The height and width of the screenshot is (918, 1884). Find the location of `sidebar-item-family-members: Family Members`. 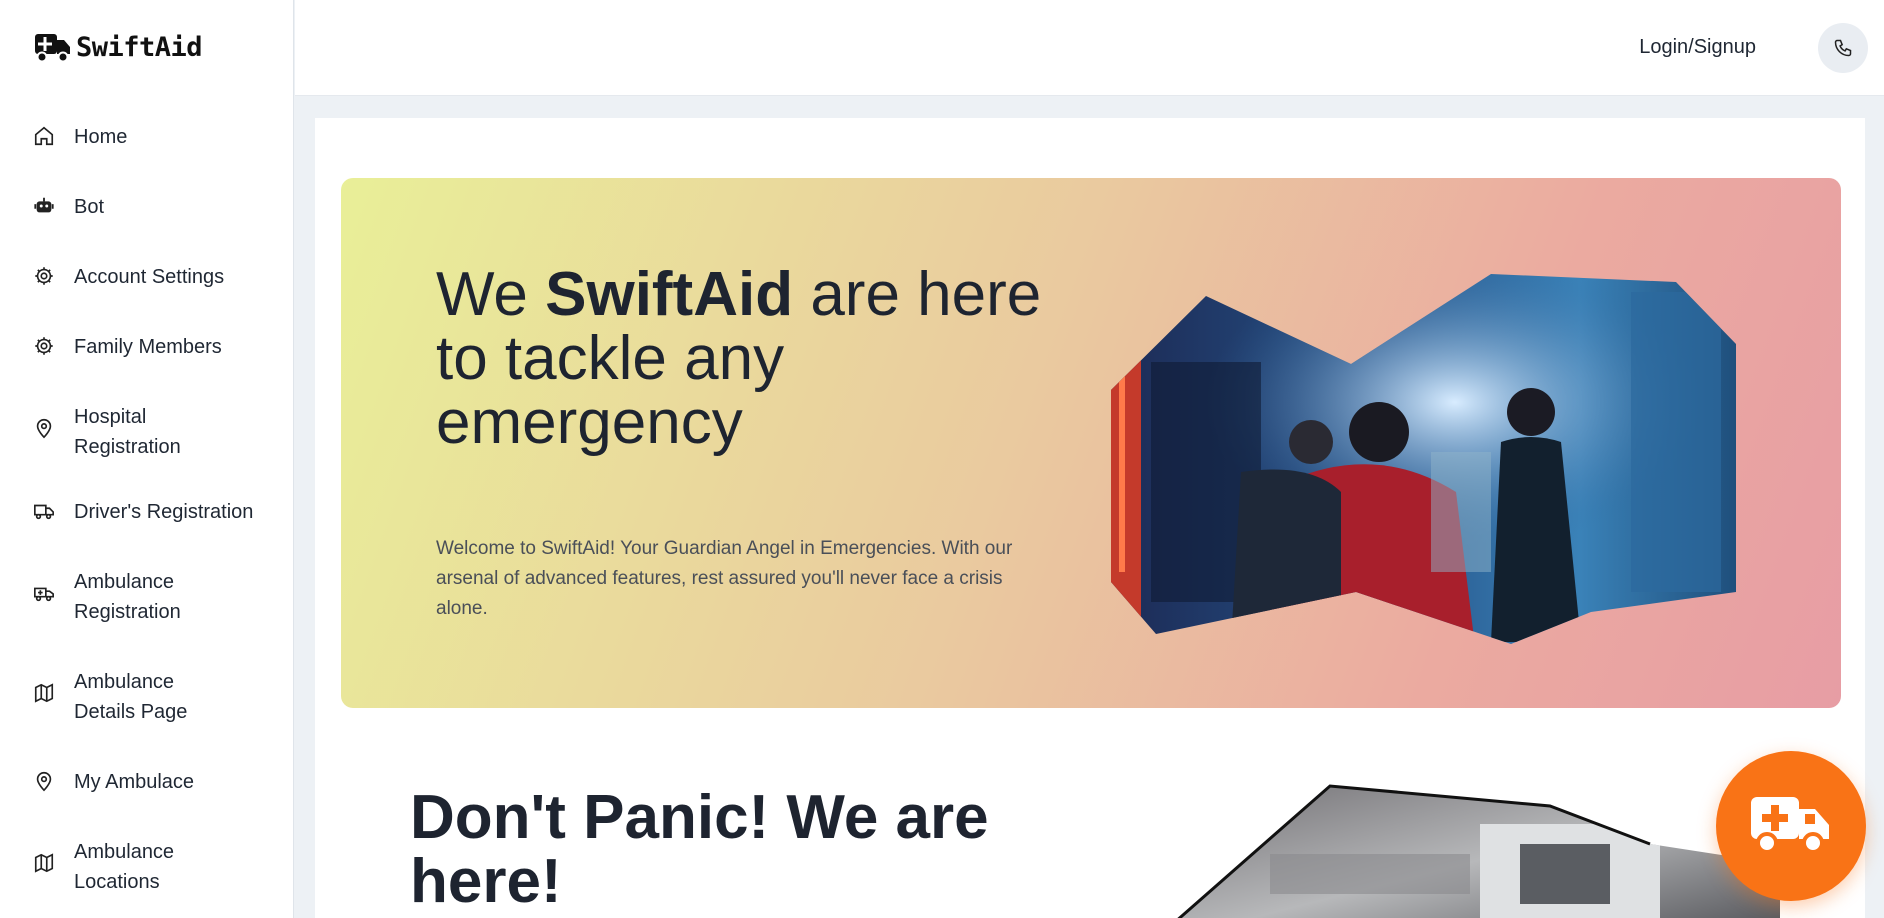

sidebar-item-family-members: Family Members is located at coordinates (152, 347).